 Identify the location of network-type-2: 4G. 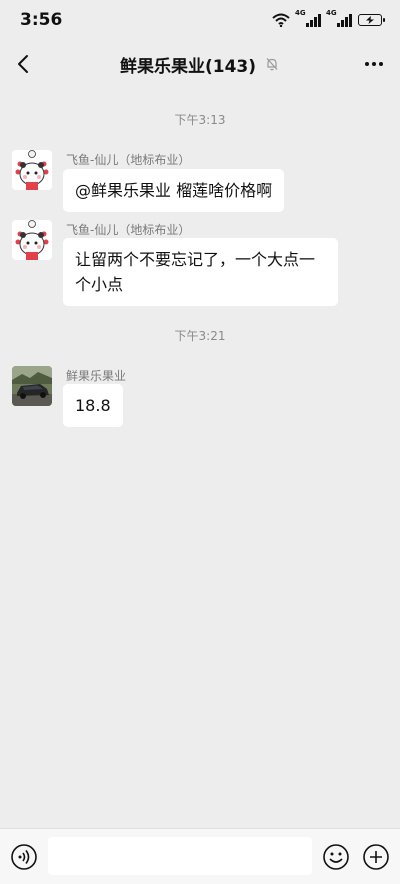
(331, 13).